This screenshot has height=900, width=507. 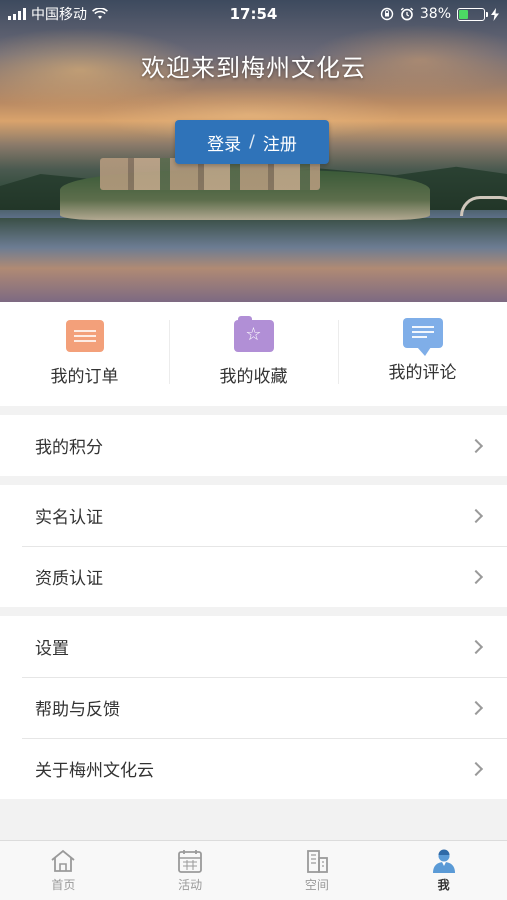 I want to click on status-time: 17:54, so click(x=253, y=14).